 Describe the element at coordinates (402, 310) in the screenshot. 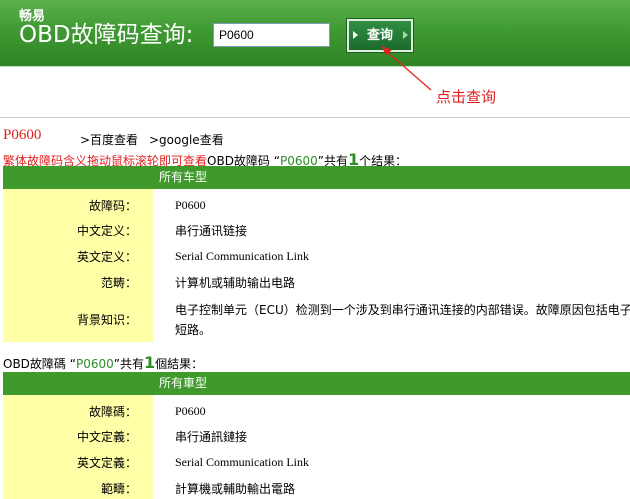

I see `background-text: 电子控制单元（ECU）检测到一个涉及到串行通讯连接的内部错误。故障原因包括电子` at that location.